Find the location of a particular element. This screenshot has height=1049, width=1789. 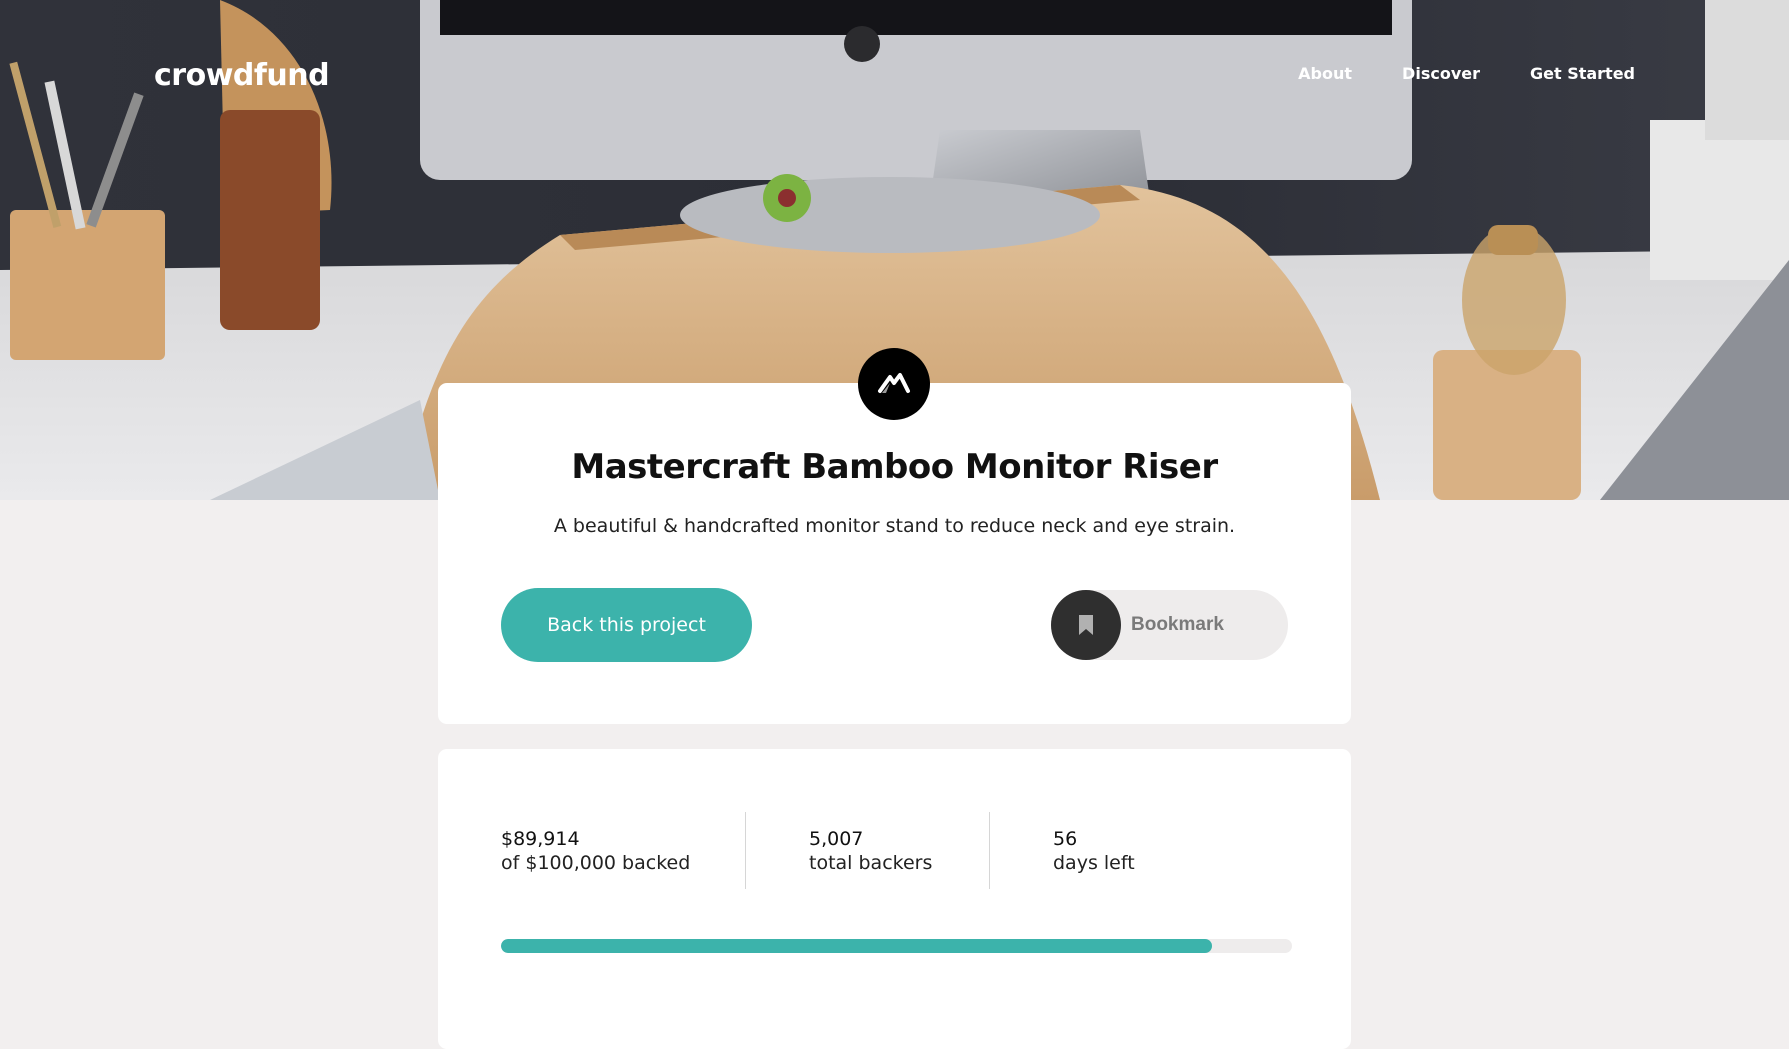

stat-backed-value: $89,914 is located at coordinates (540, 838).